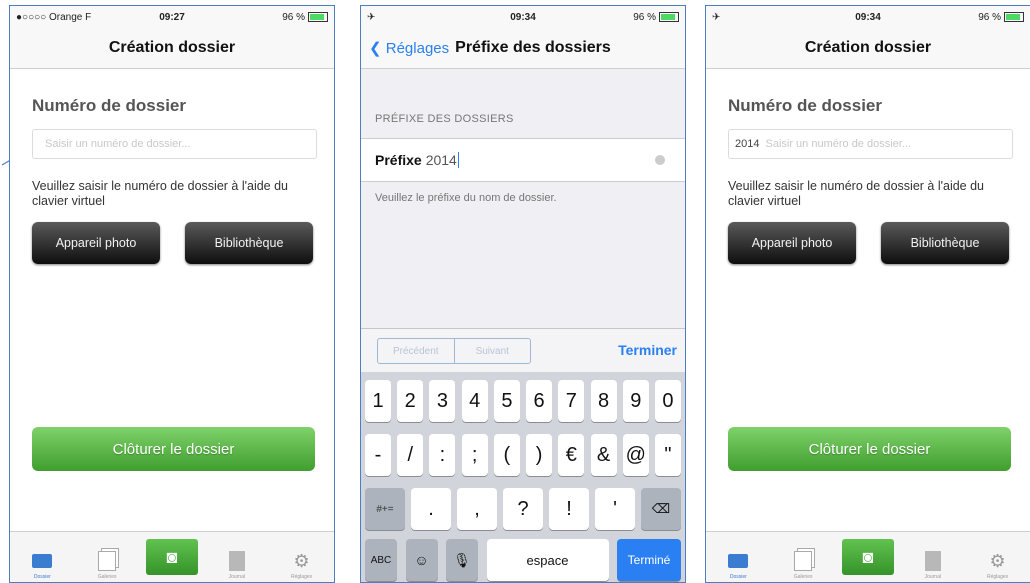 The width and height of the screenshot is (1030, 583). Describe the element at coordinates (441, 160) in the screenshot. I see `cell-value: 2014` at that location.